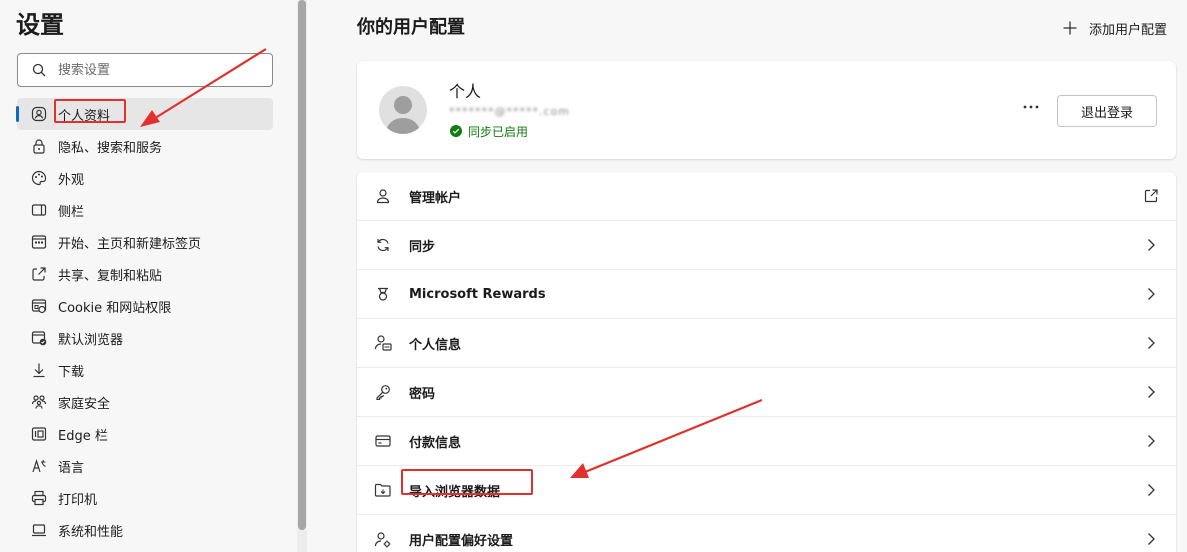  Describe the element at coordinates (39, 114) in the screenshot. I see `profile-icon` at that location.